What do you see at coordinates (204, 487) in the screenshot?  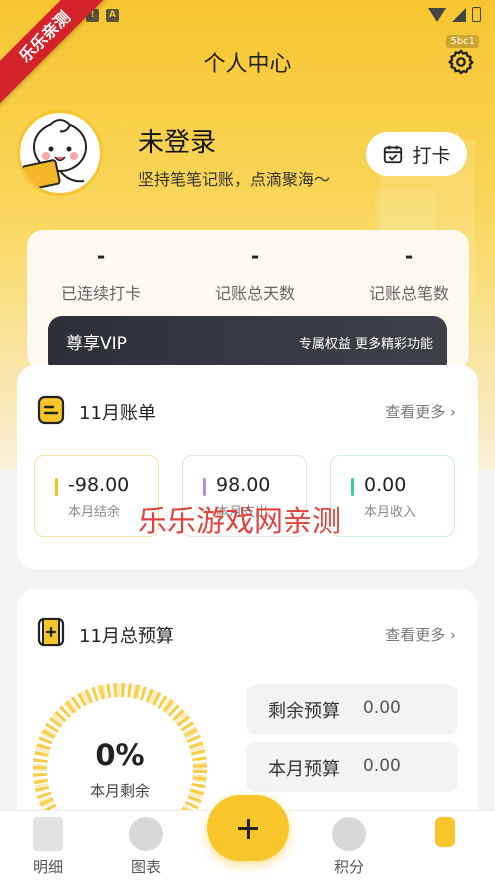 I see `expense-bar` at bounding box center [204, 487].